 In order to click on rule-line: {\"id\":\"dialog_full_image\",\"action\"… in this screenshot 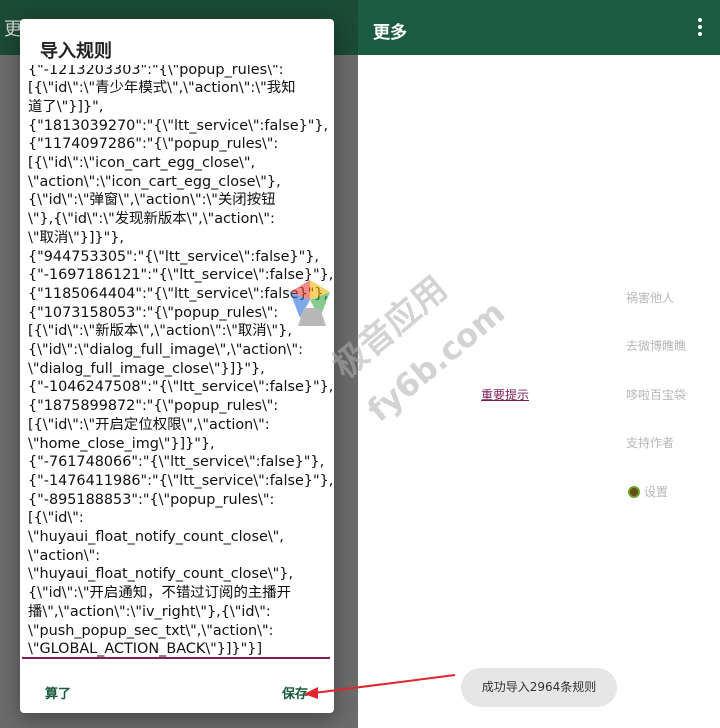, I will do `click(165, 350)`.